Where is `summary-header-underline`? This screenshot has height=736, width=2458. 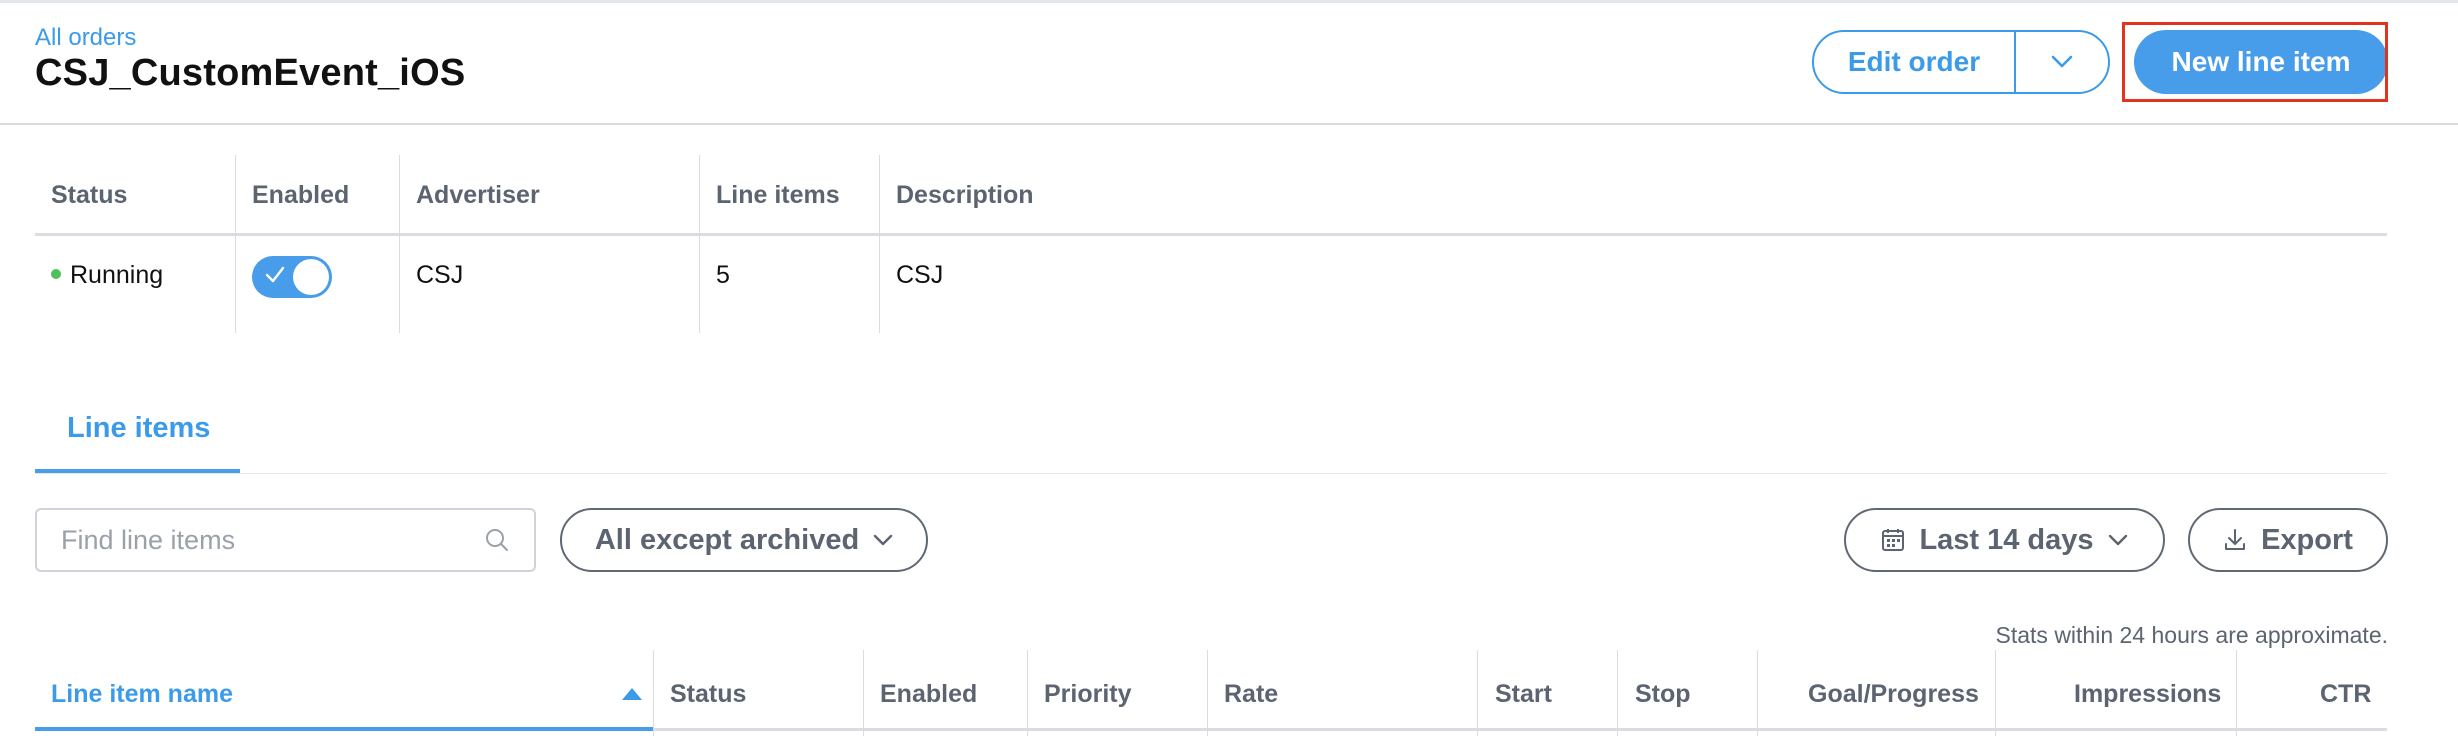
summary-header-underline is located at coordinates (1211, 234).